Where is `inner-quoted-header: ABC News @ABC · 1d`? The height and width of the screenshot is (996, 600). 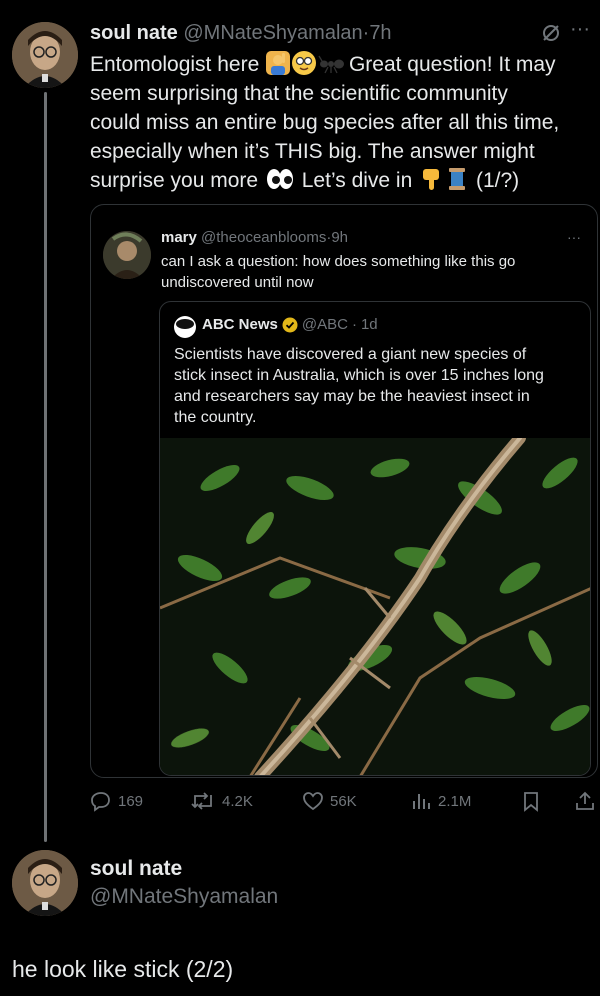 inner-quoted-header: ABC News @ABC · 1d is located at coordinates (290, 324).